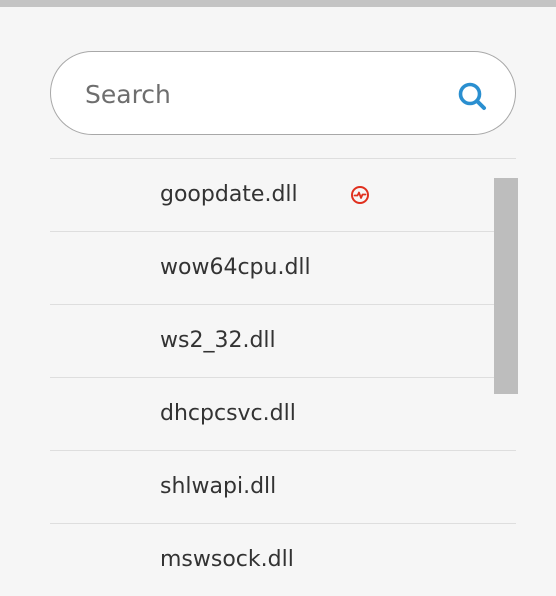 This screenshot has width=556, height=596. I want to click on item-label: dhcpcsvc.dll, so click(228, 413).